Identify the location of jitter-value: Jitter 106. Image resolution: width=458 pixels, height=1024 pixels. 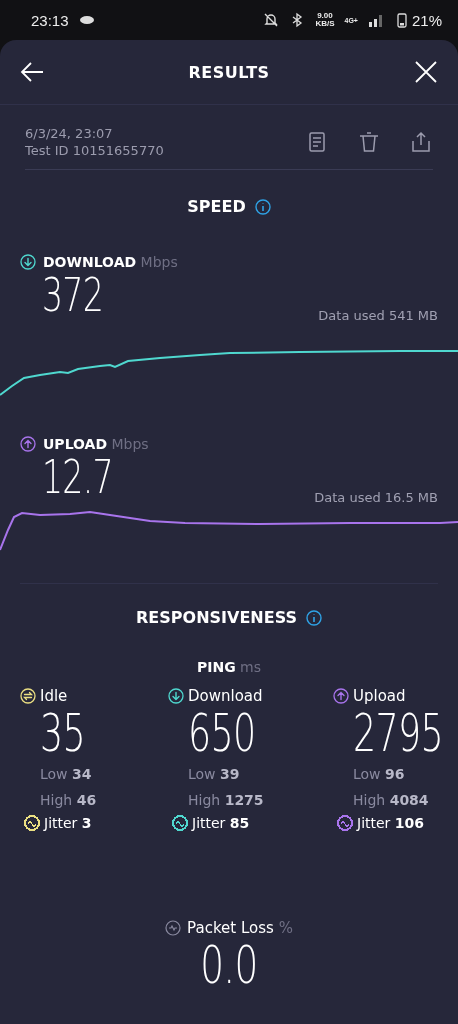
(391, 823).